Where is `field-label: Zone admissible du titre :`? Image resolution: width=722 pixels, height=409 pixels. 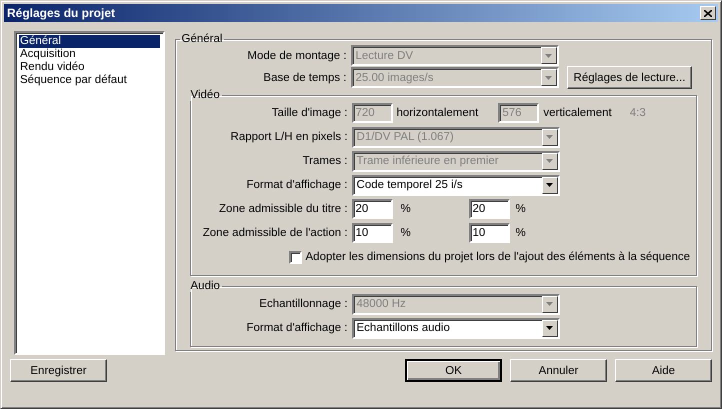
field-label: Zone admissible du titre : is located at coordinates (283, 209).